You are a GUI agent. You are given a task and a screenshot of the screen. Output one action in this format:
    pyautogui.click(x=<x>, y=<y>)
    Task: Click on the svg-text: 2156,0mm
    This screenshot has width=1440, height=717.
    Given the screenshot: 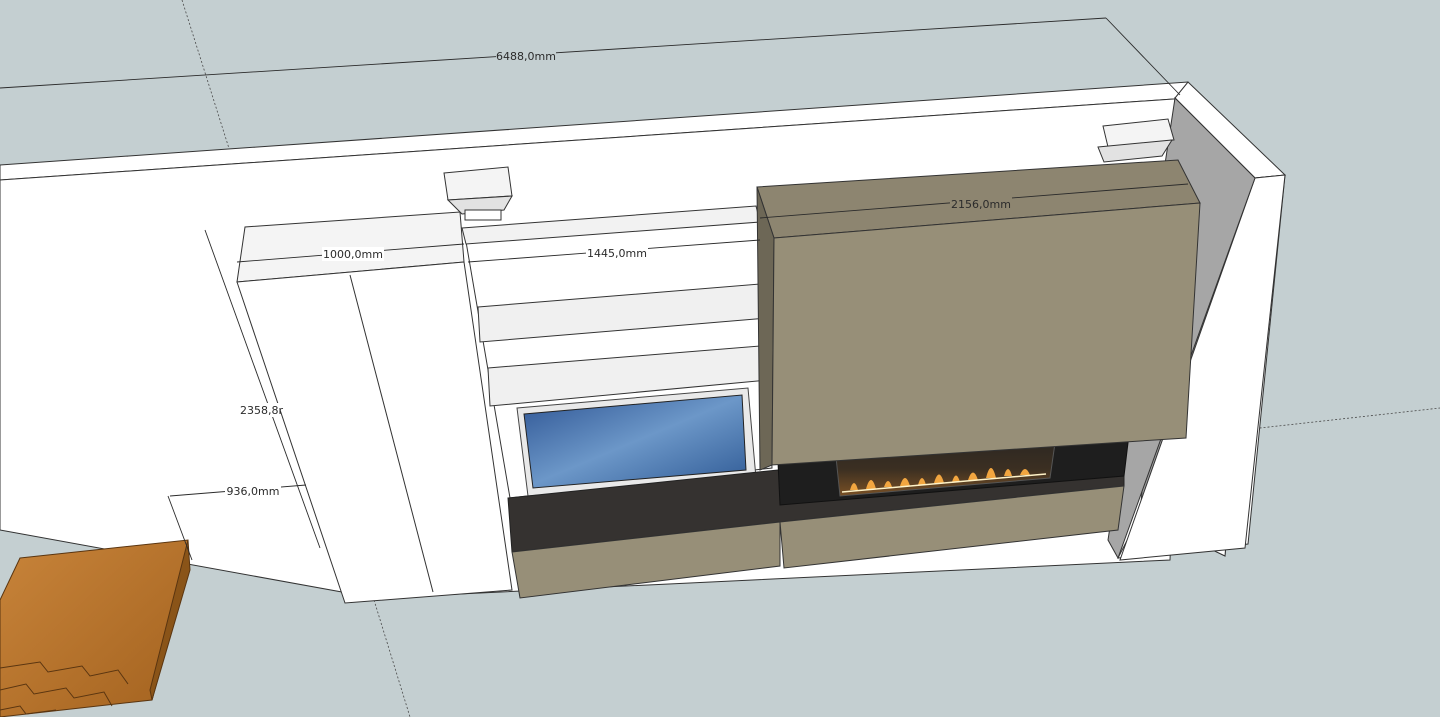 What is the action you would take?
    pyautogui.click(x=981, y=204)
    